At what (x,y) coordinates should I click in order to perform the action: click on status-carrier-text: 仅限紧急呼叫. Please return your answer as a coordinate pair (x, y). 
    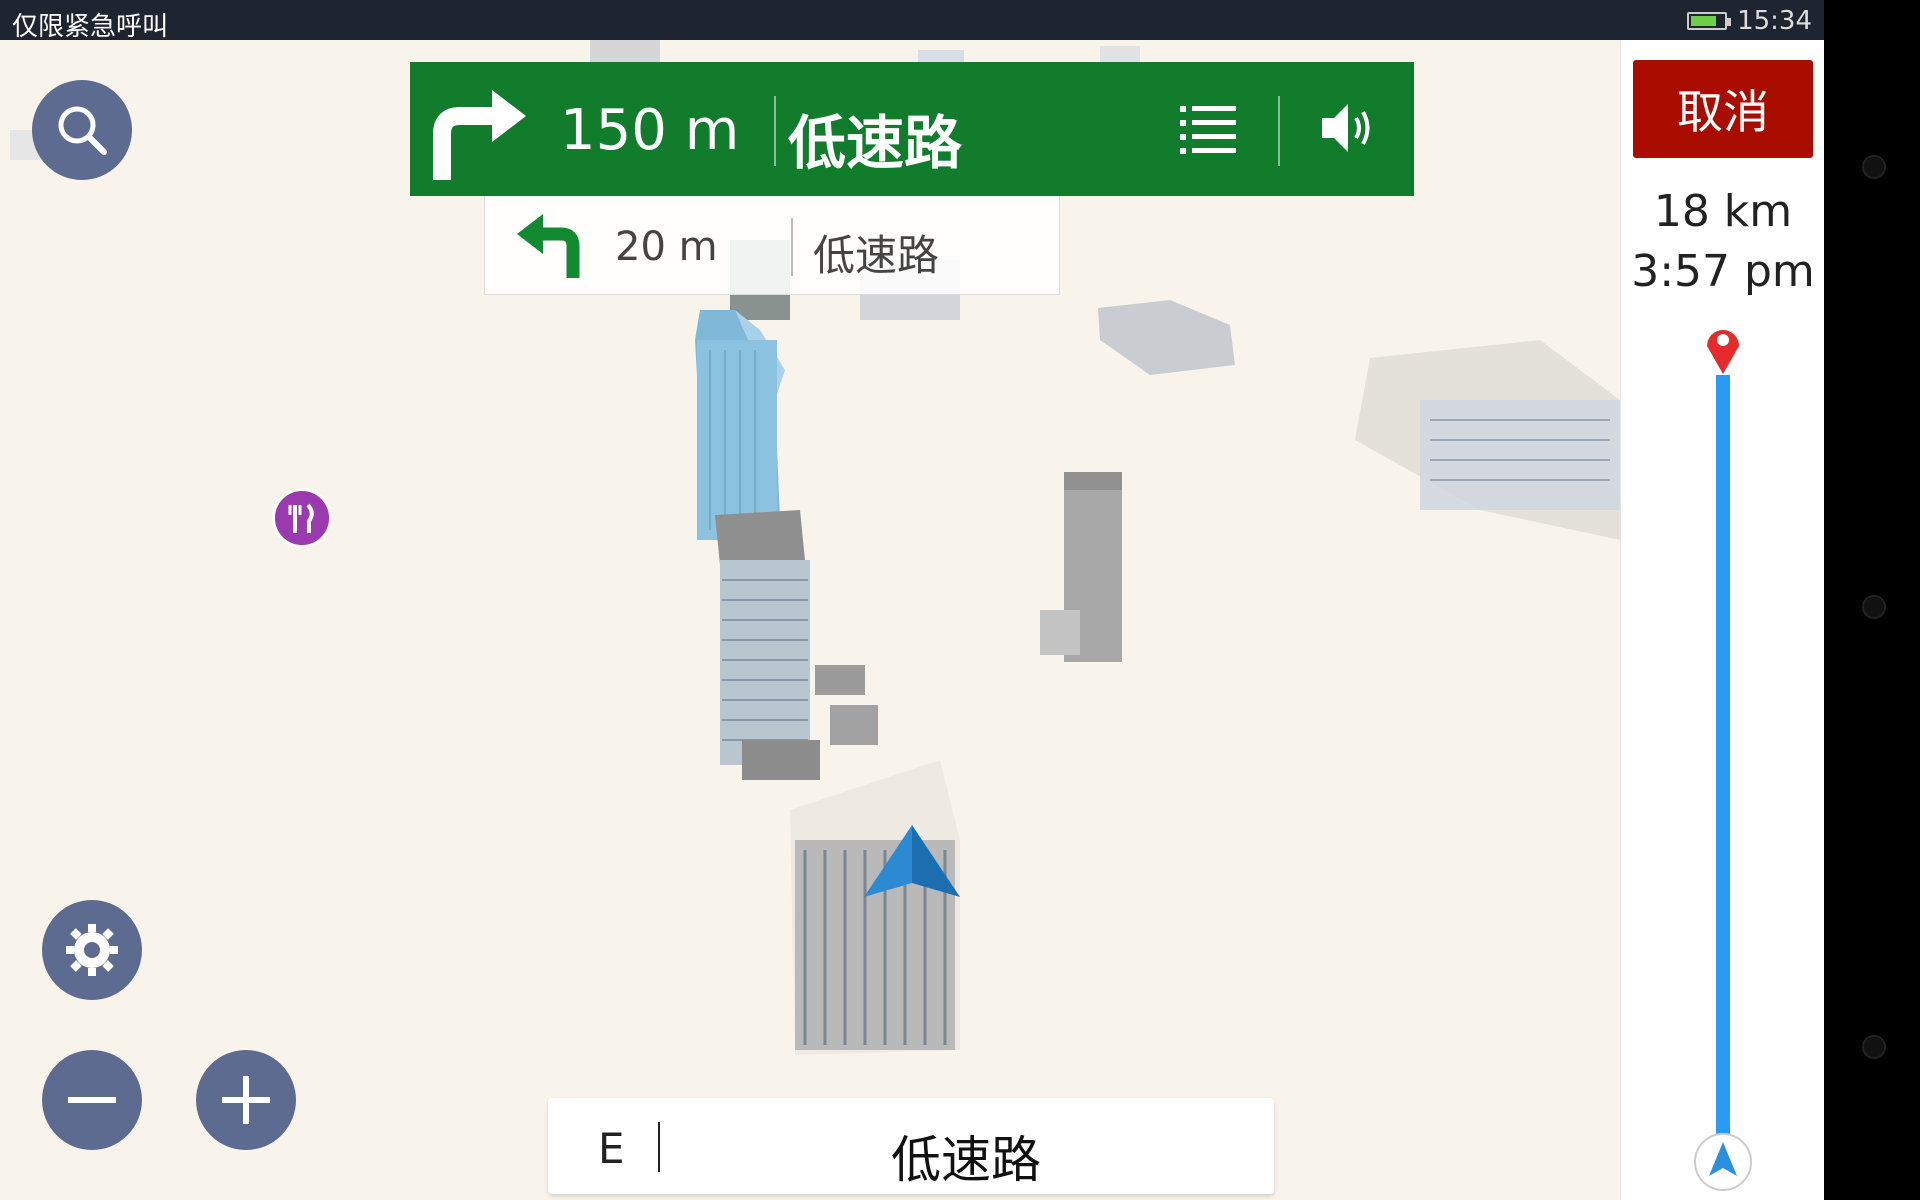
    Looking at the image, I should click on (90, 27).